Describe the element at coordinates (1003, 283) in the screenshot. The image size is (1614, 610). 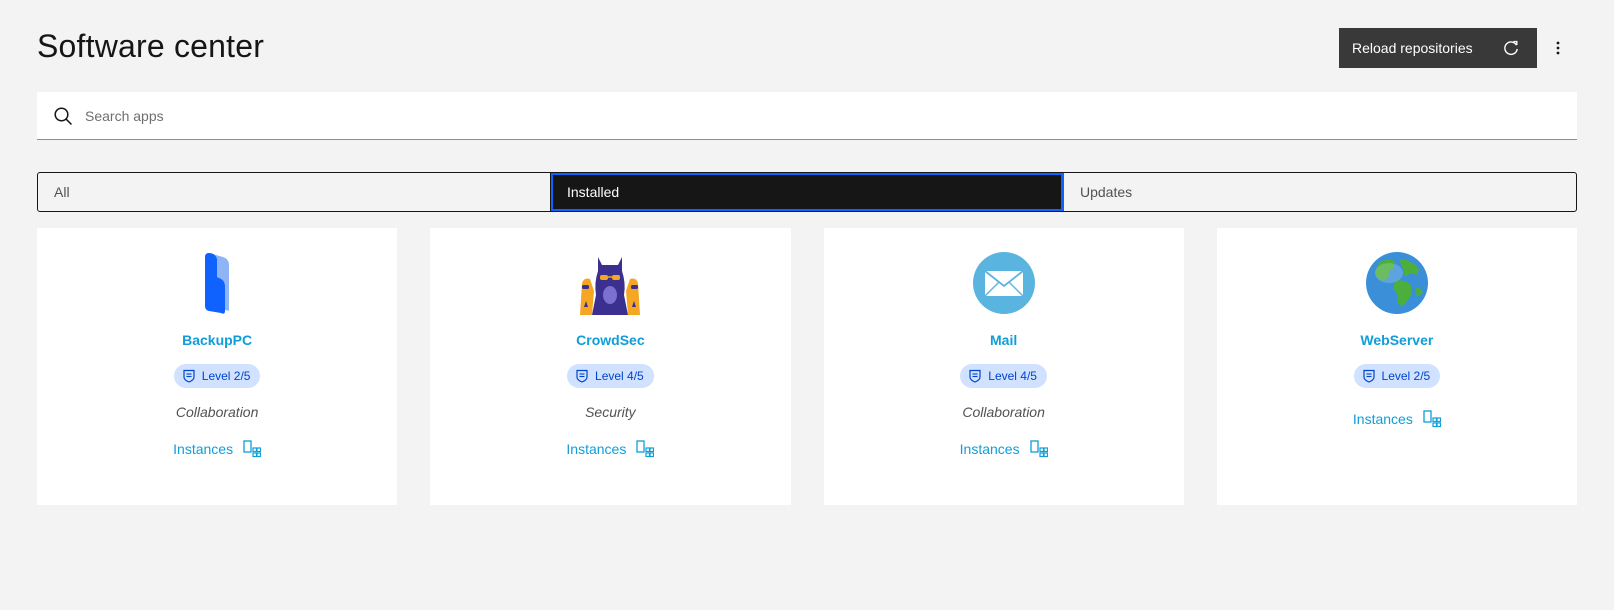
I see `mail-logo-icon` at that location.